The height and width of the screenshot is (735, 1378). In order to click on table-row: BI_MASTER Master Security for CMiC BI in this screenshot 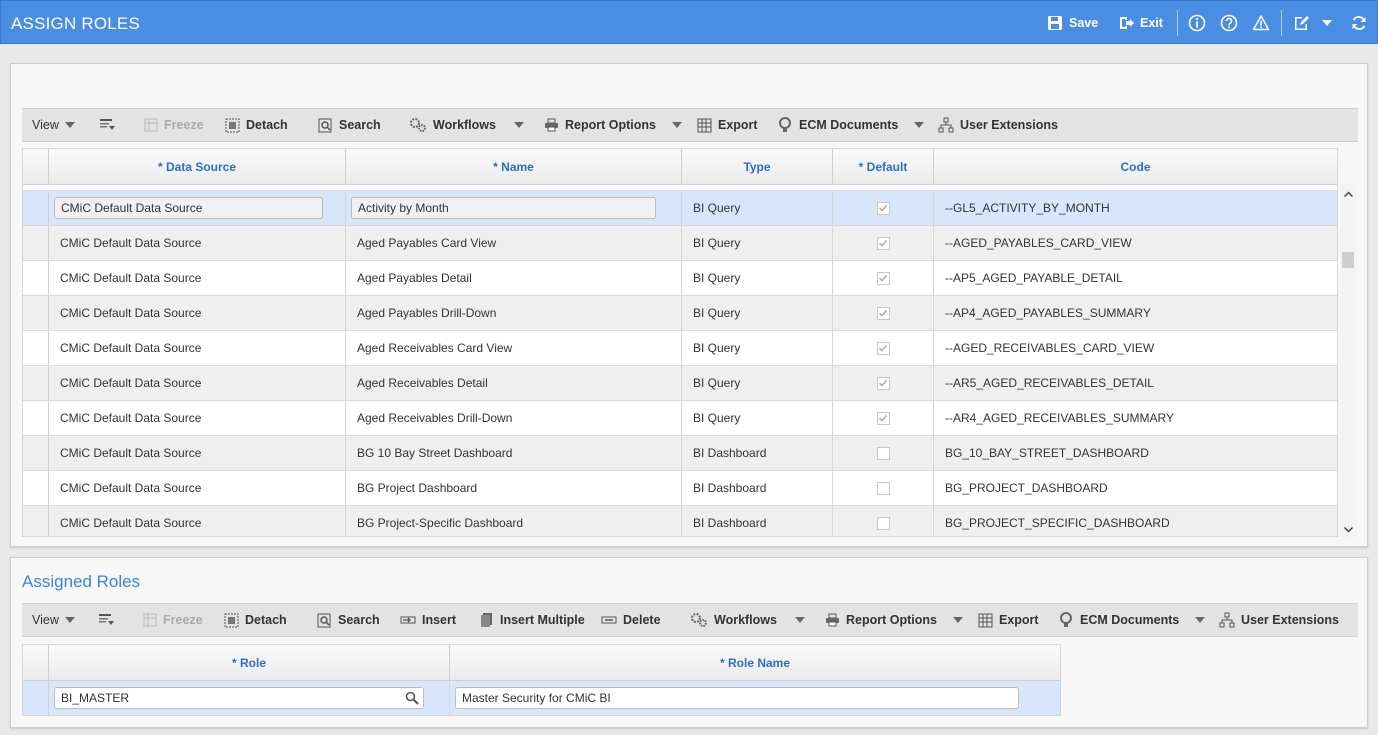, I will do `click(541, 698)`.